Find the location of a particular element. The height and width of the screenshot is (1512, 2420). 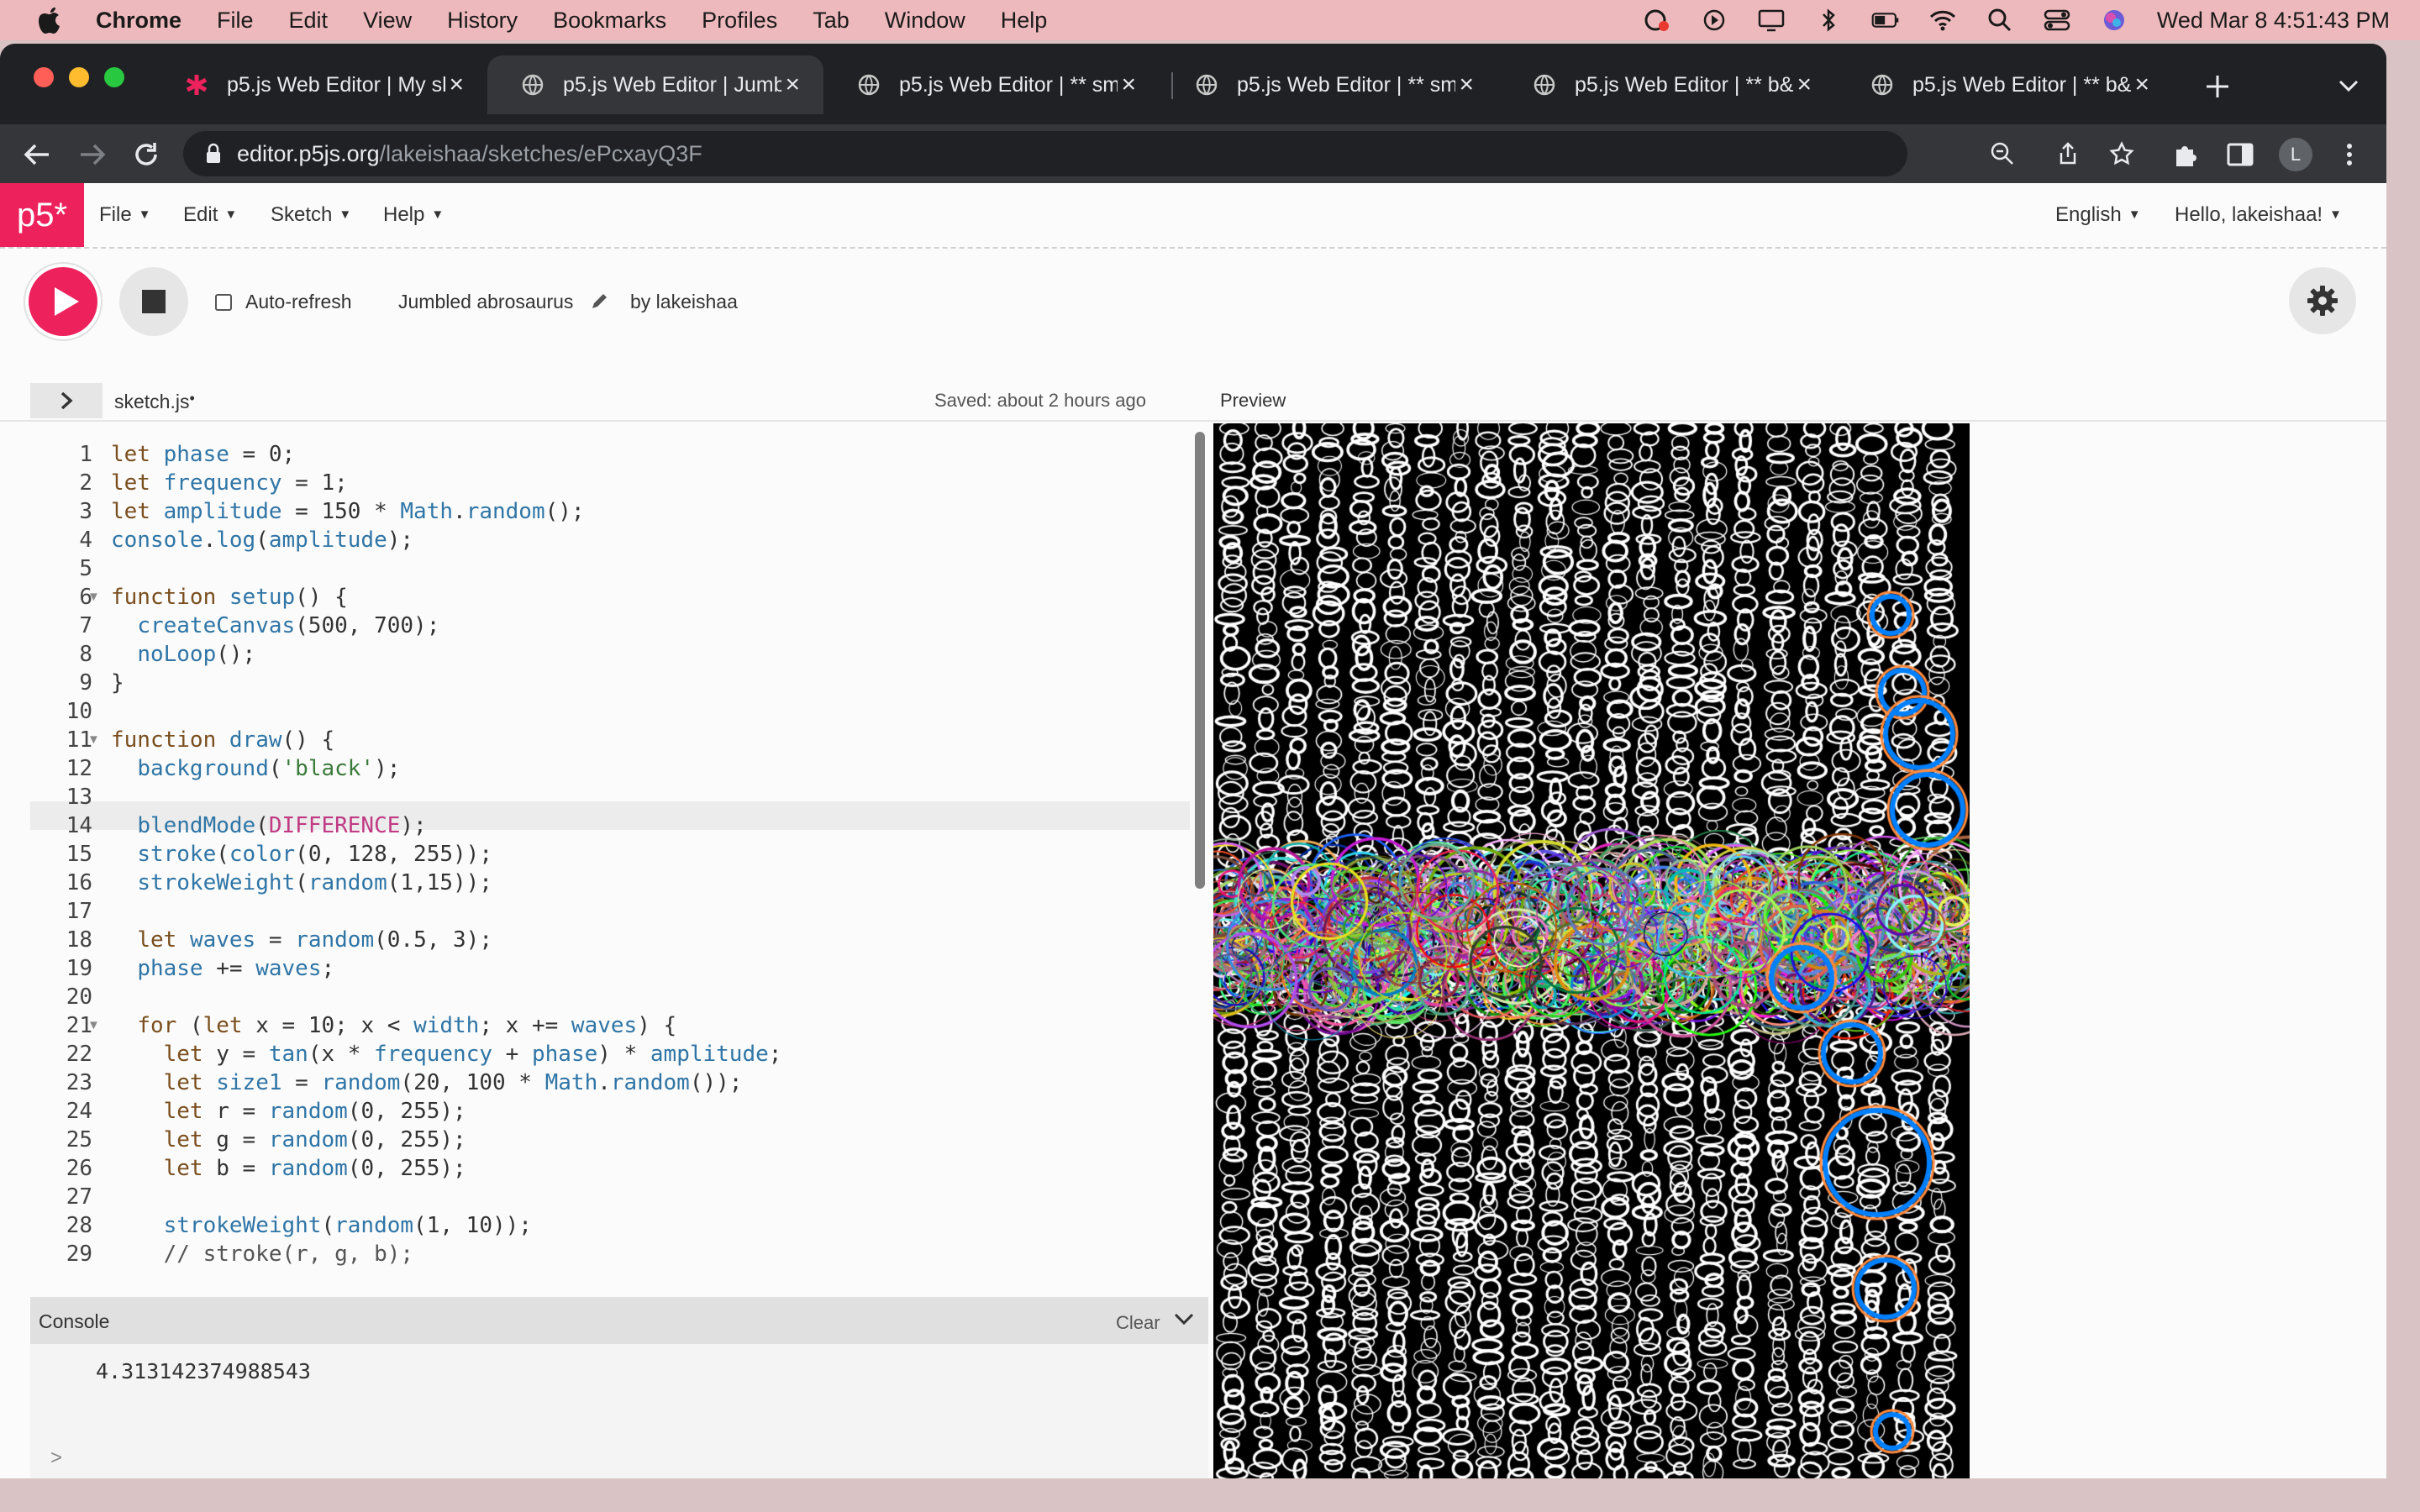

bookmark-star-icon is located at coordinates (2121, 153).